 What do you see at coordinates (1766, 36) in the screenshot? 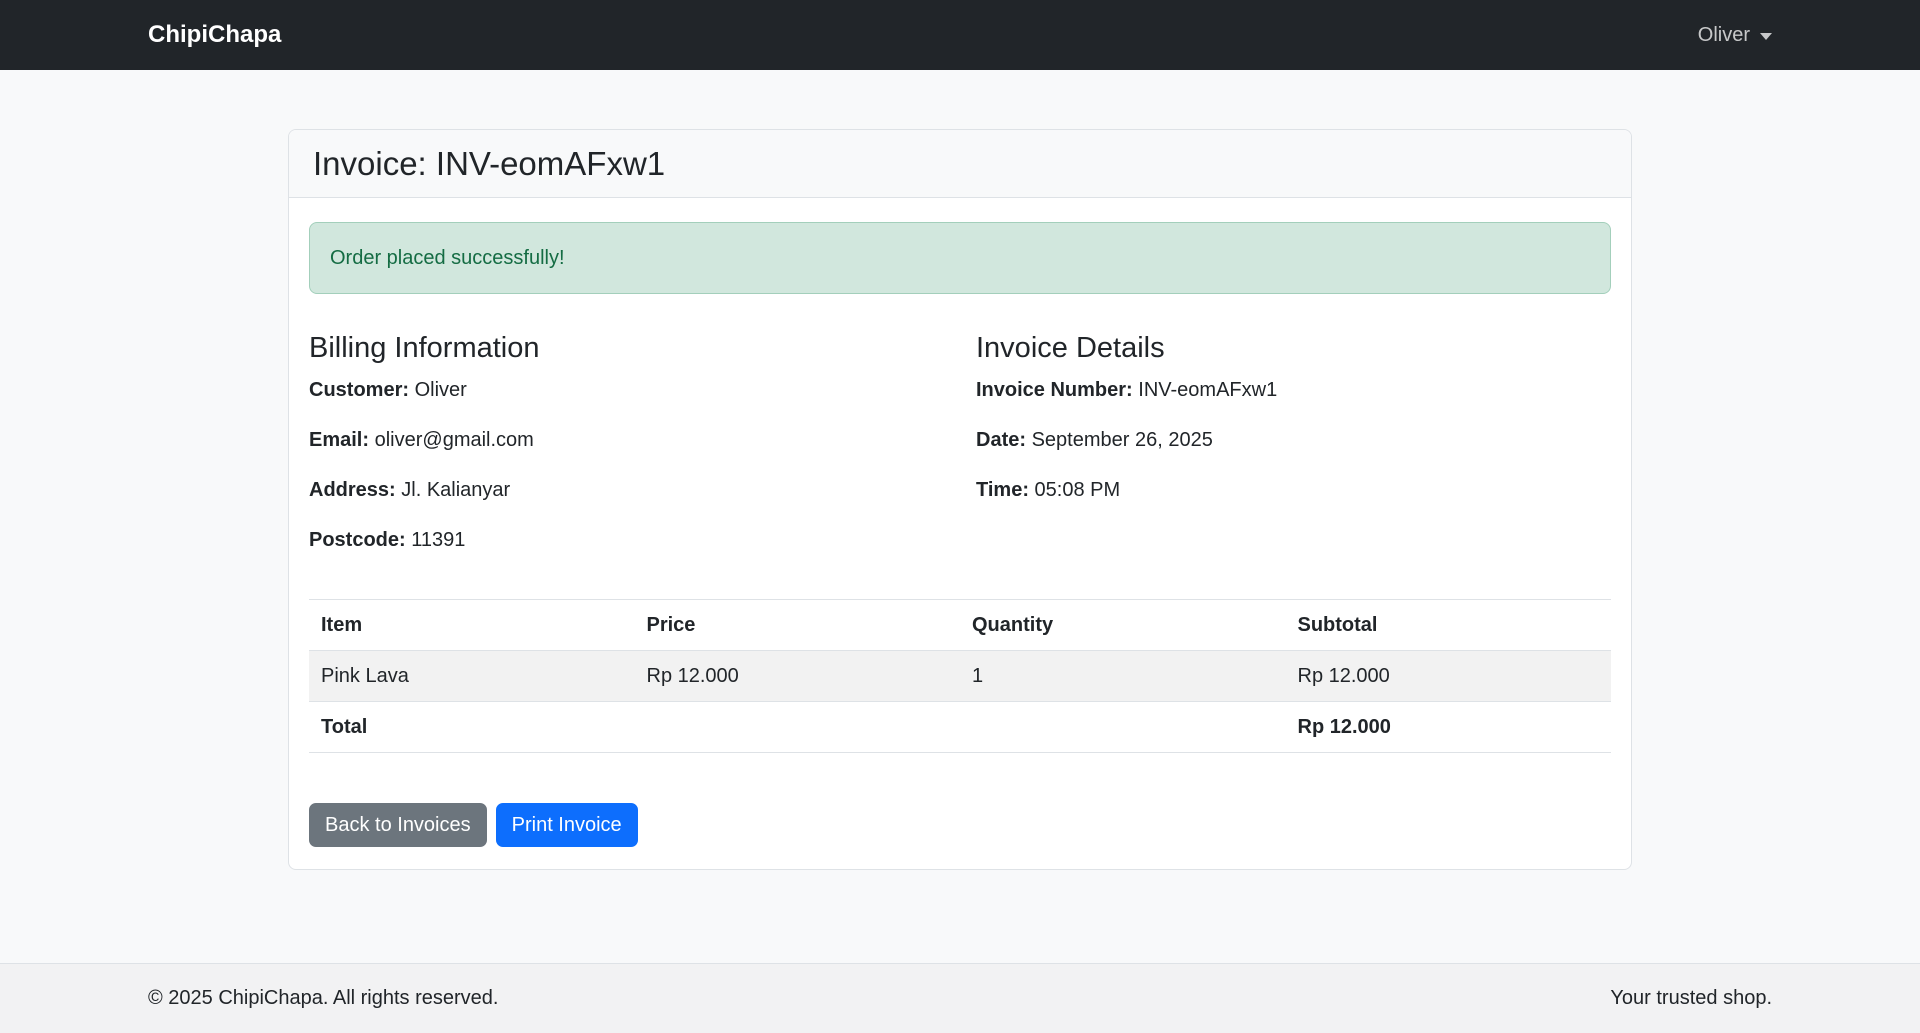
I see `caret-down-icon` at bounding box center [1766, 36].